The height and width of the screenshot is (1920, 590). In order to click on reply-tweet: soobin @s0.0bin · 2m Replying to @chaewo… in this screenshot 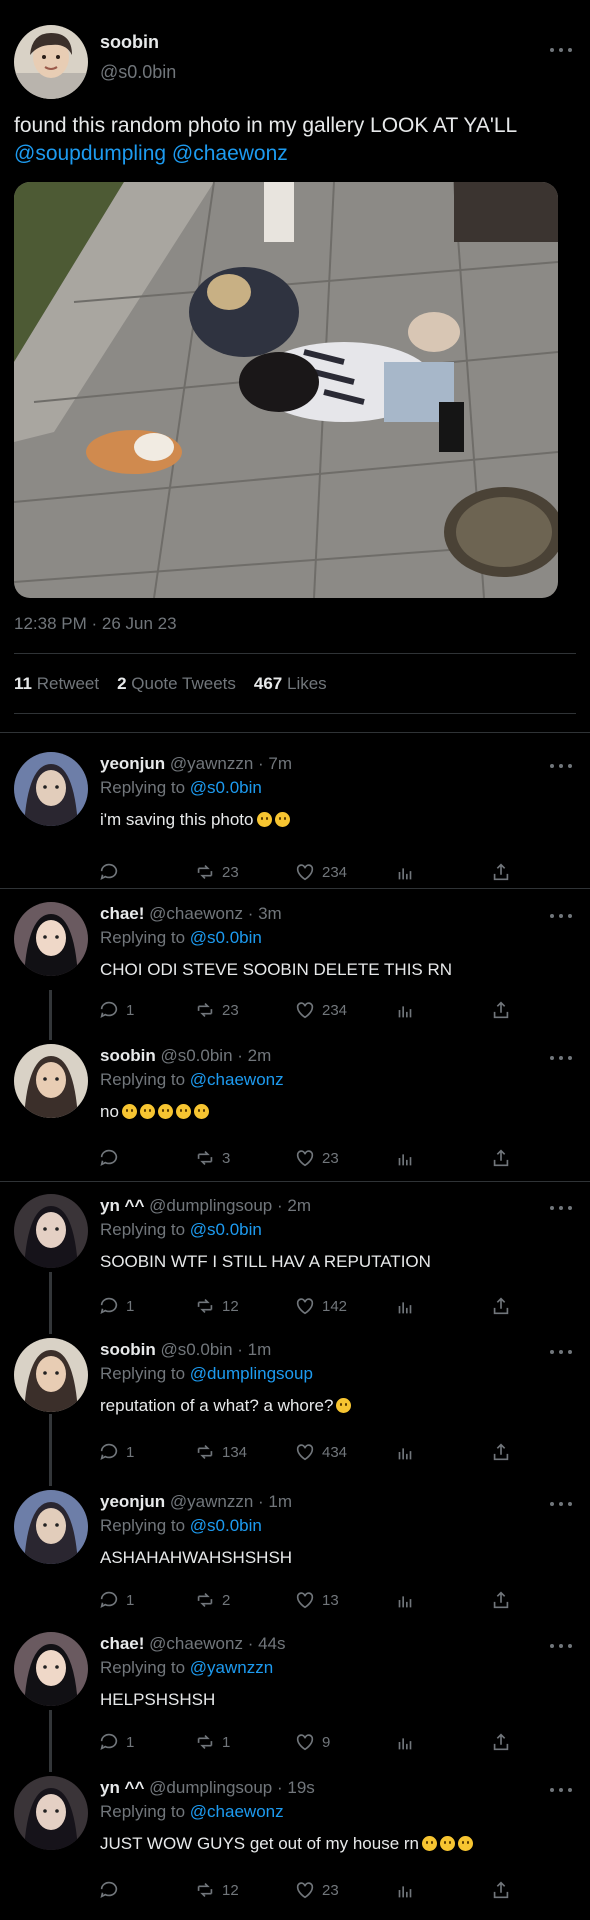, I will do `click(295, 1109)`.